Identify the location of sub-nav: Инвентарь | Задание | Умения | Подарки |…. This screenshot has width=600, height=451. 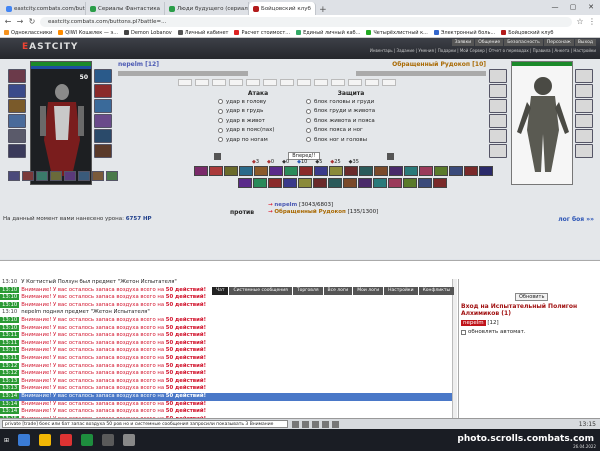
(483, 50).